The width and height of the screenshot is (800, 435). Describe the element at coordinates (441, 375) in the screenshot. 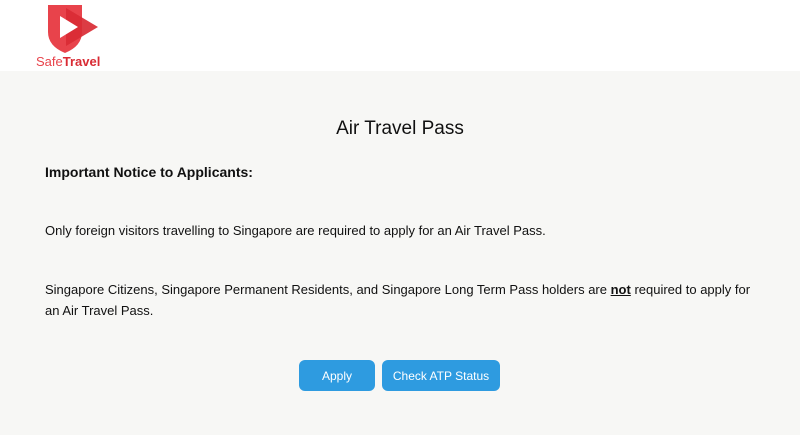

I see `check-atp-status-button: Check ATP Status` at that location.